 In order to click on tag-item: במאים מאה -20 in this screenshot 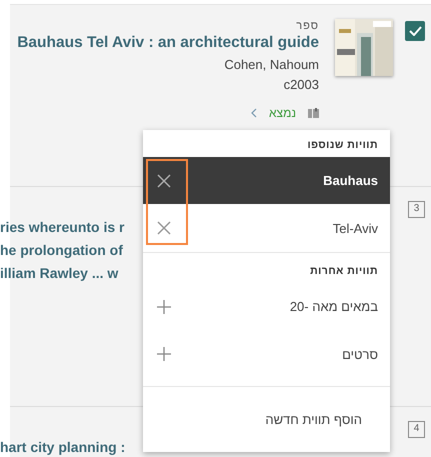, I will do `click(266, 306)`.